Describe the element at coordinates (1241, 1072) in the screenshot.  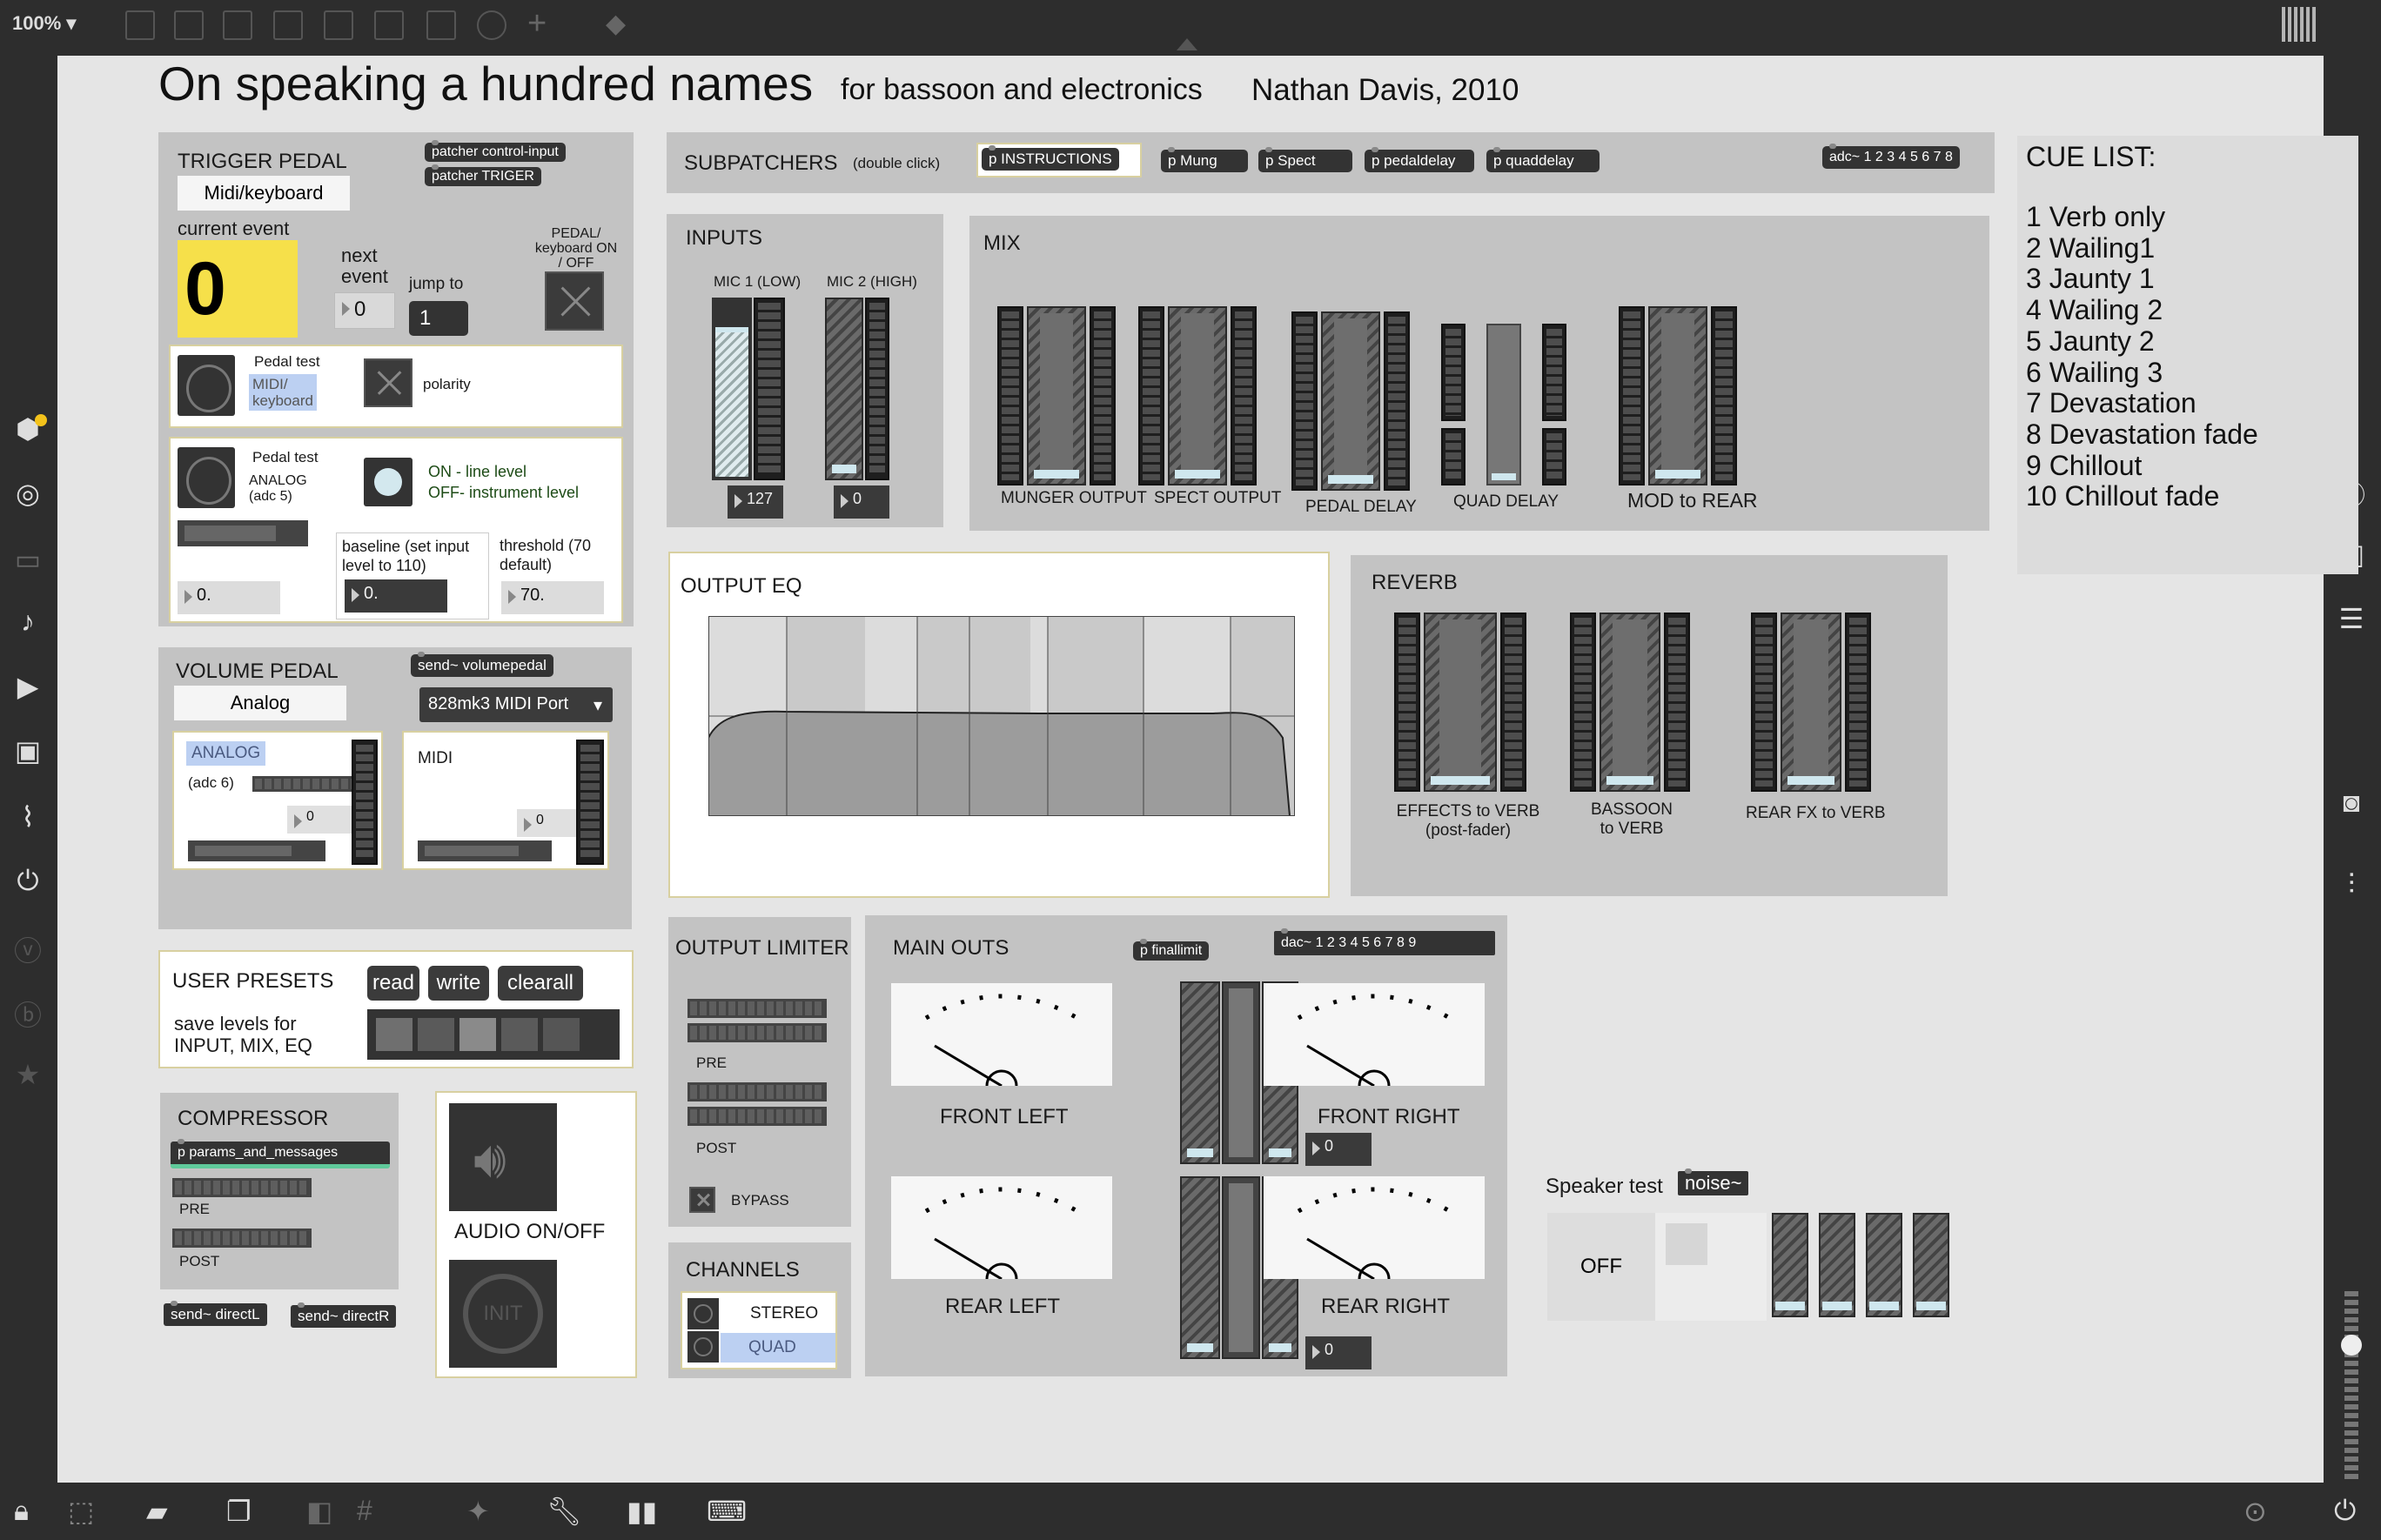
I see `front-master-fader` at that location.